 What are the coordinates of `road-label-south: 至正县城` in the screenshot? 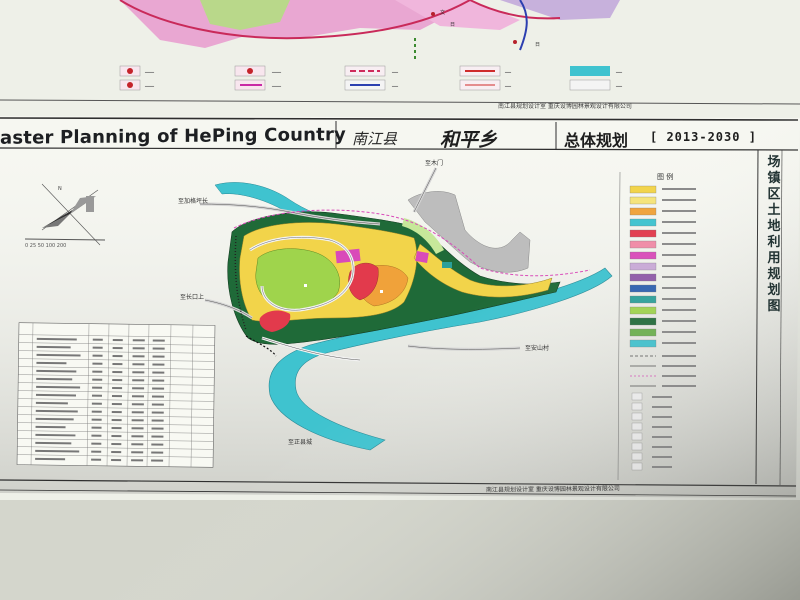 It's located at (300, 442).